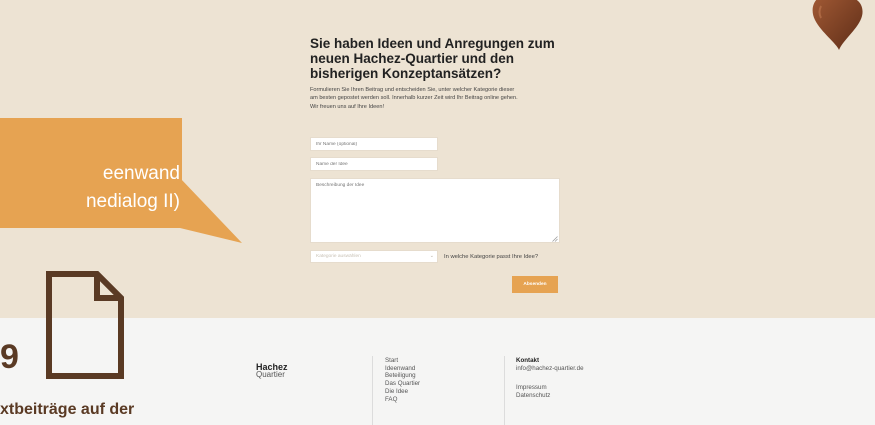 This screenshot has width=875, height=425. Describe the element at coordinates (528, 360) in the screenshot. I see `contact-title: Kontakt` at that location.